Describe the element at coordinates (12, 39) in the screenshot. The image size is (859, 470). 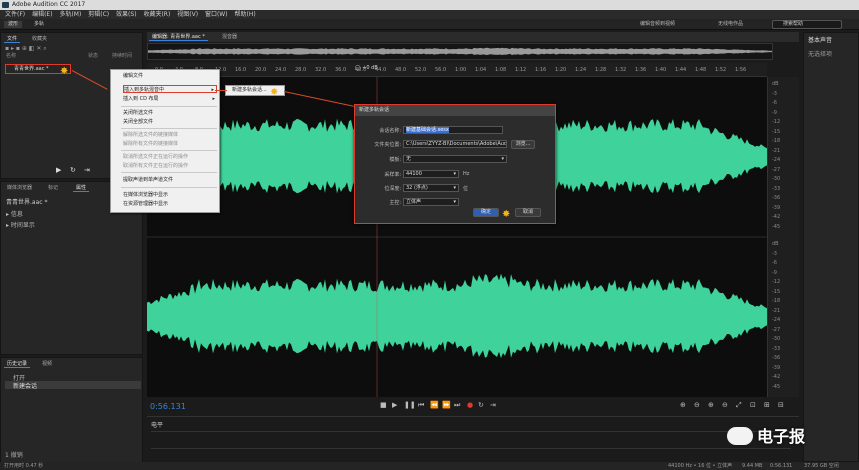
I see `tab-files: 文件` at that location.